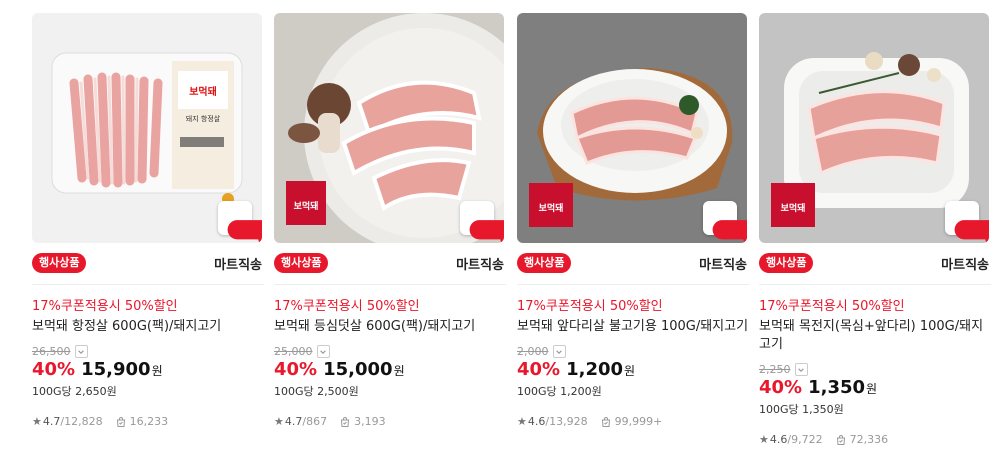 The image size is (1002, 475). I want to click on purchase-count: 16,233, so click(149, 421).